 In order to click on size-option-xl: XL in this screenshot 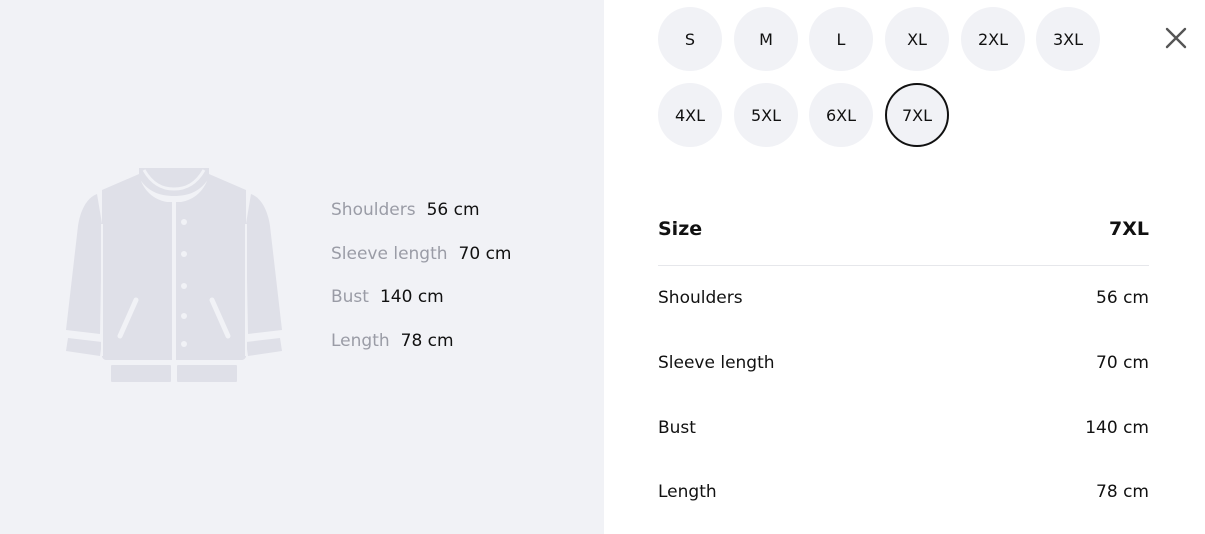, I will do `click(917, 39)`.